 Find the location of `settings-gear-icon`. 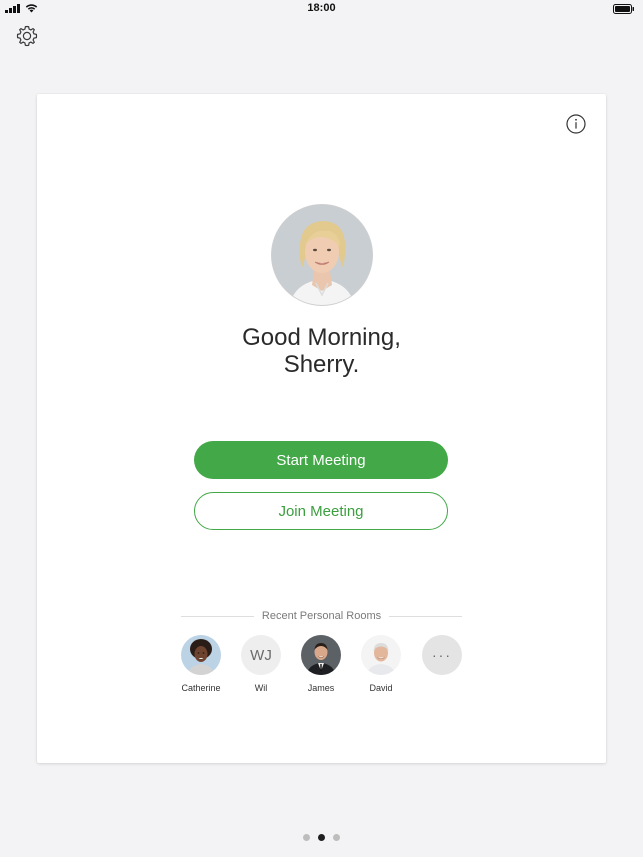

settings-gear-icon is located at coordinates (27, 36).